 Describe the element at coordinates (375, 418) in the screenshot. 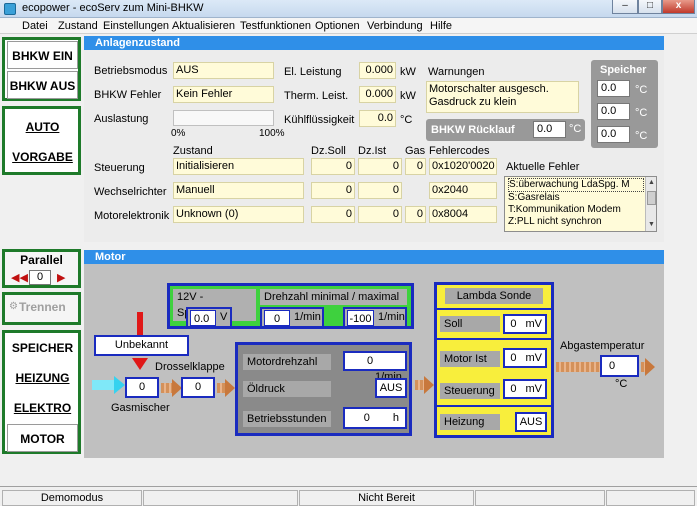

I see `betriebsstunden-group: 0 h` at that location.